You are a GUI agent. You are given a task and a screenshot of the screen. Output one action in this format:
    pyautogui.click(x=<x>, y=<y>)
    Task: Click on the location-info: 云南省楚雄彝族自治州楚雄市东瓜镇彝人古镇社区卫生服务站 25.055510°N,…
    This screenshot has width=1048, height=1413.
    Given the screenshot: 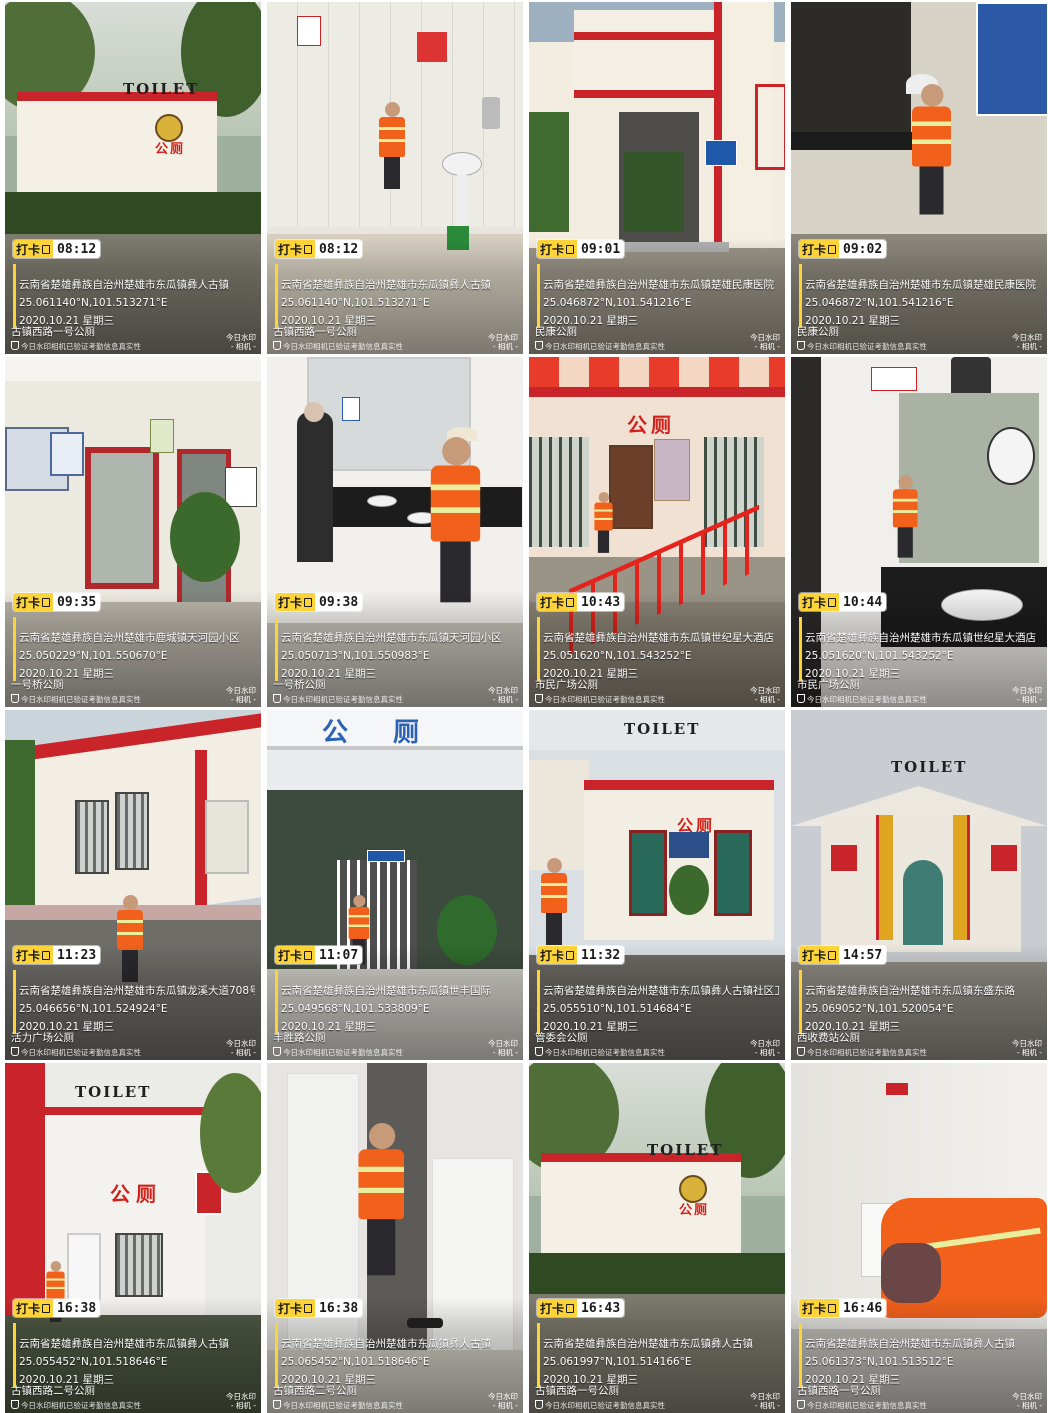 What is the action you would take?
    pyautogui.click(x=661, y=1009)
    